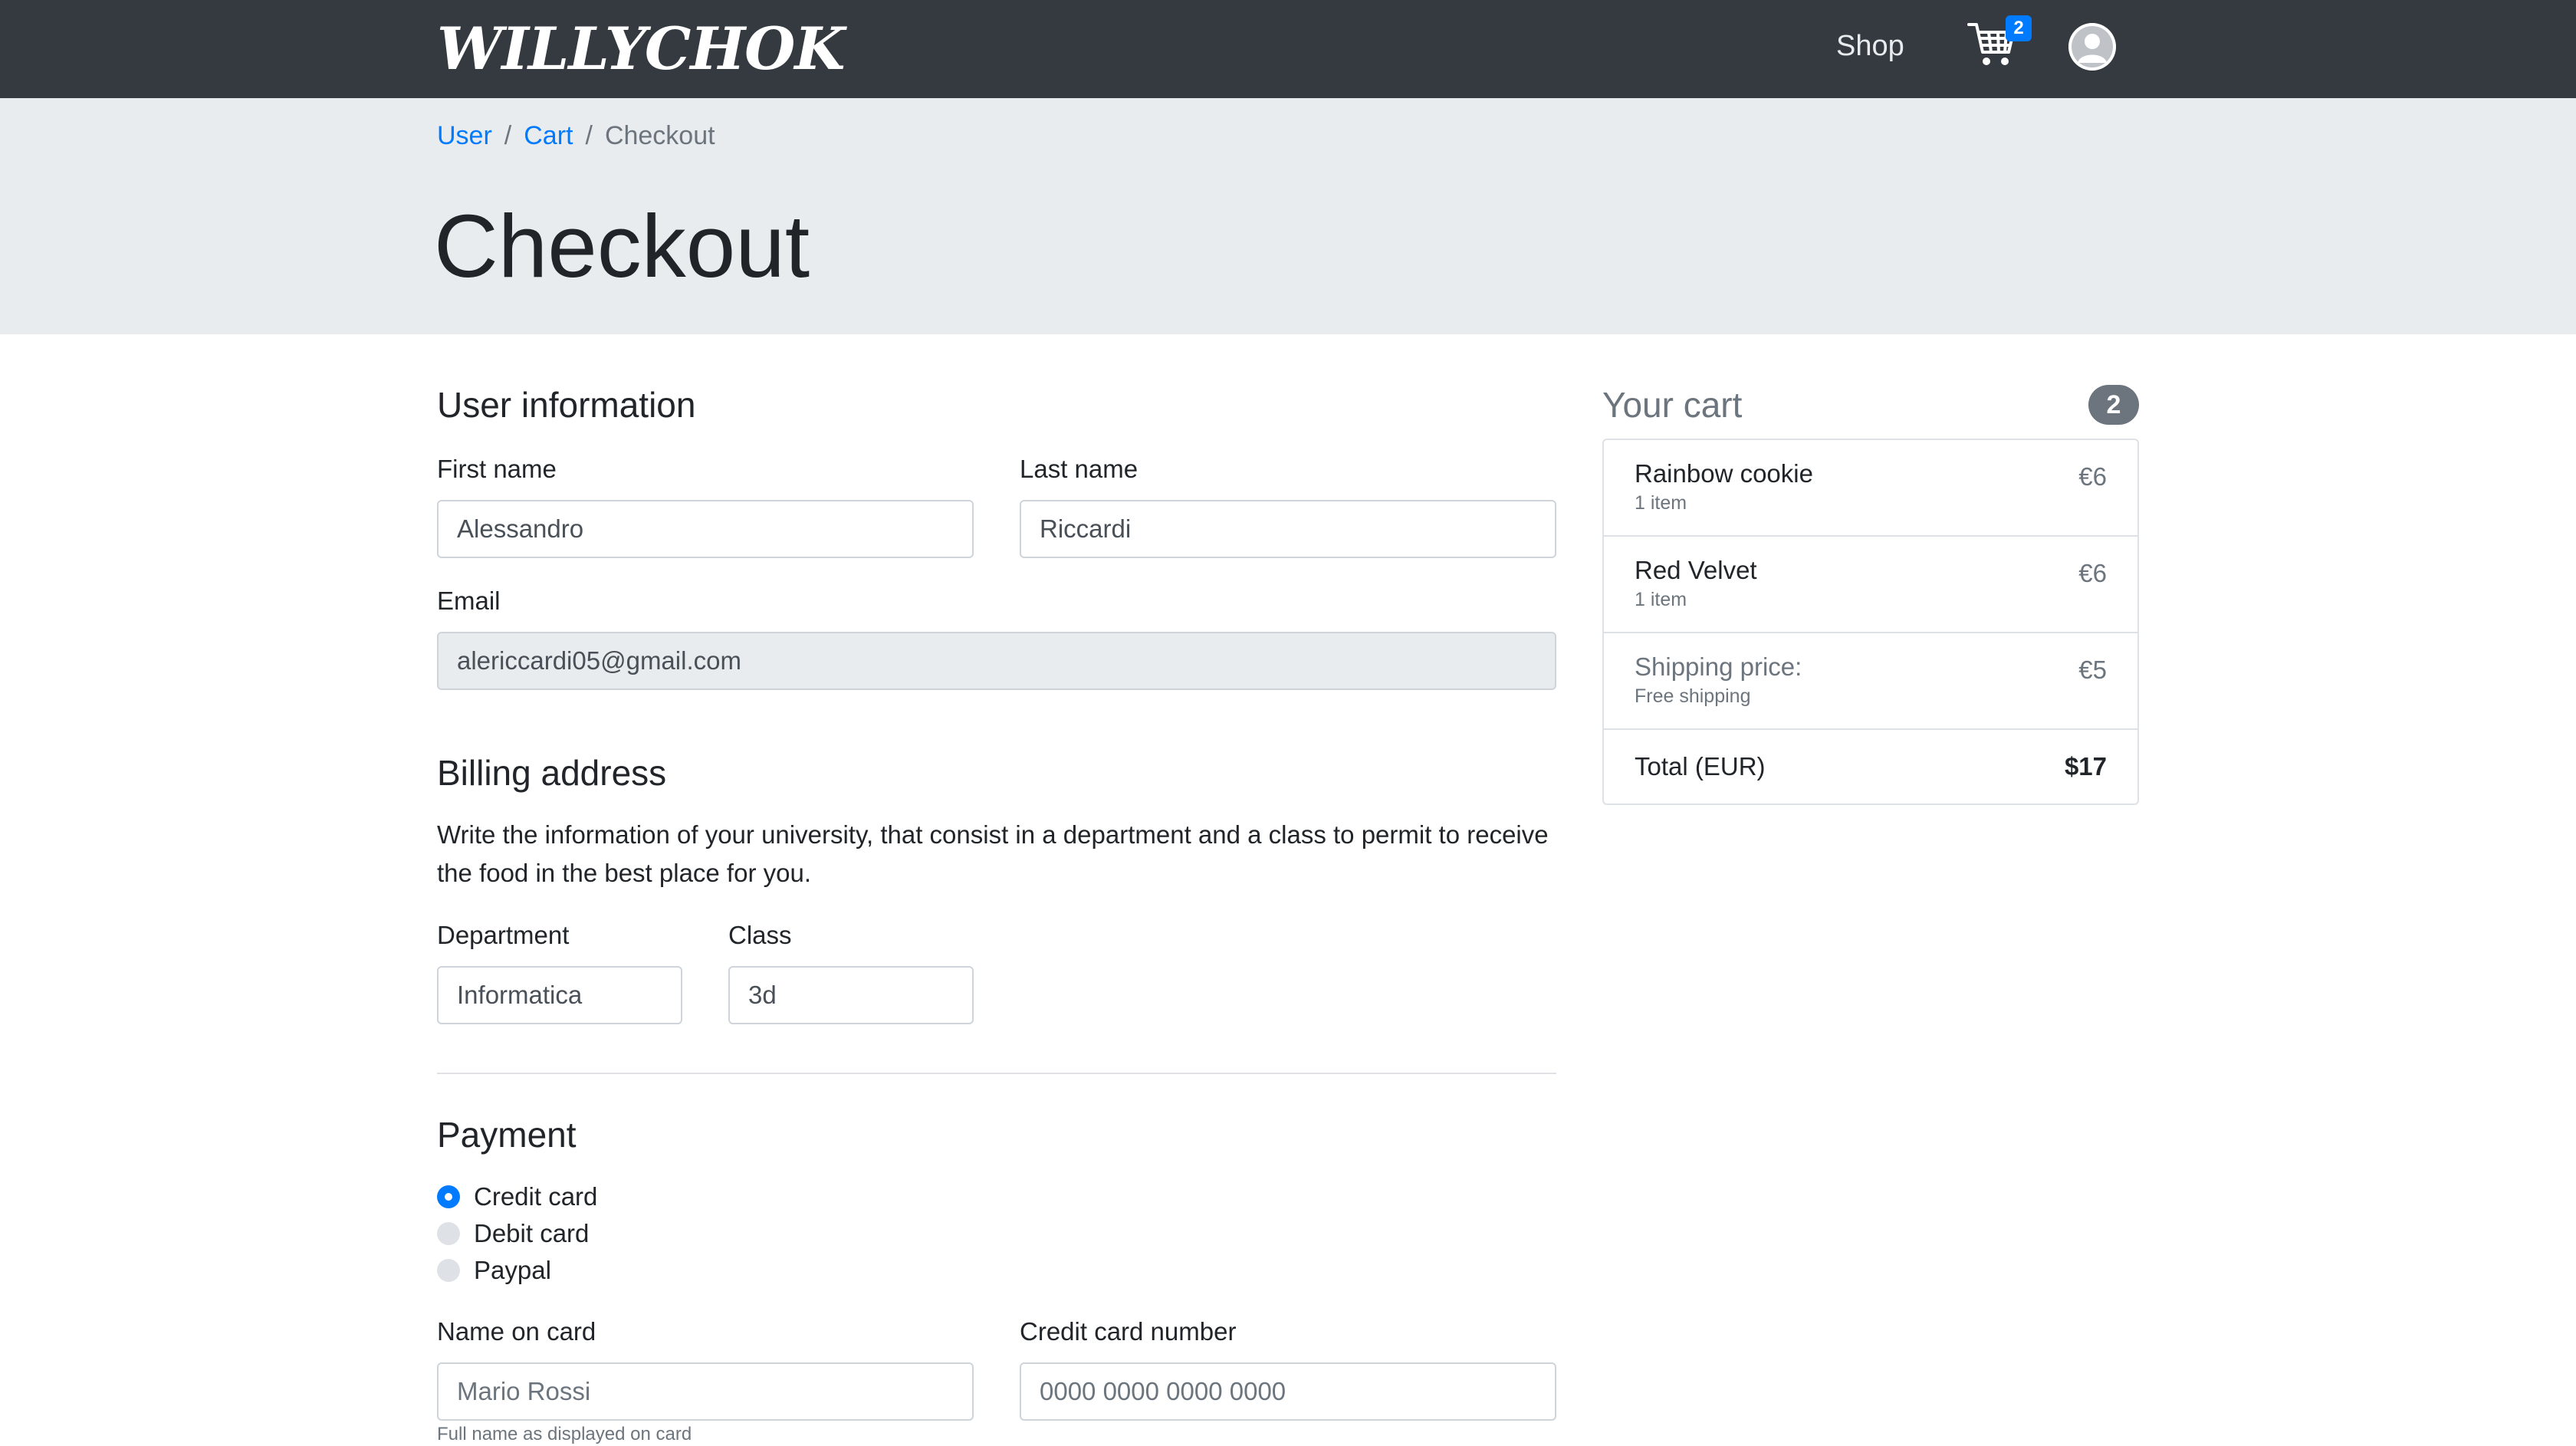  I want to click on radio-credit-card, so click(449, 1197).